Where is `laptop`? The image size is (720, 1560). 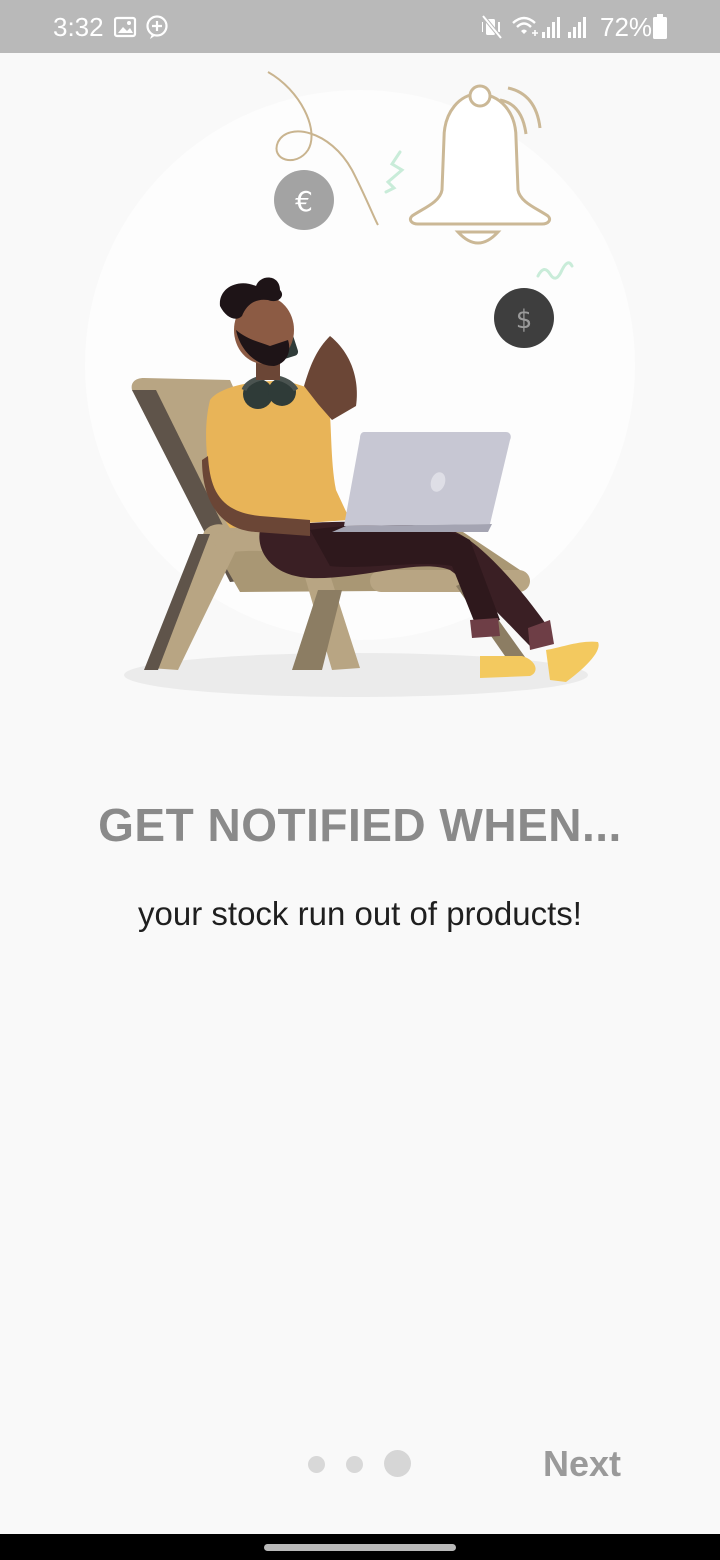
laptop is located at coordinates (421, 482).